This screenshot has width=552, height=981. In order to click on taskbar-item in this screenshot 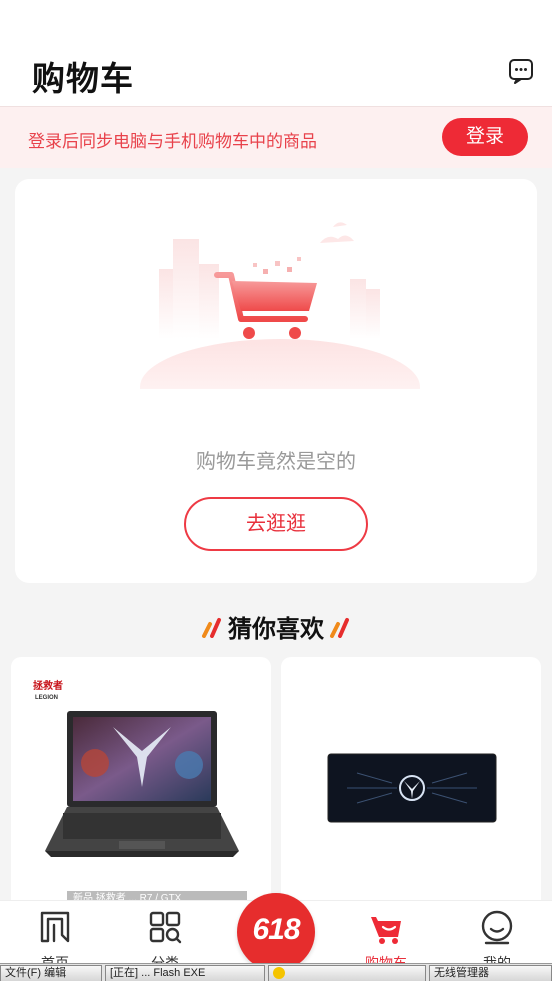, I will do `click(347, 973)`.